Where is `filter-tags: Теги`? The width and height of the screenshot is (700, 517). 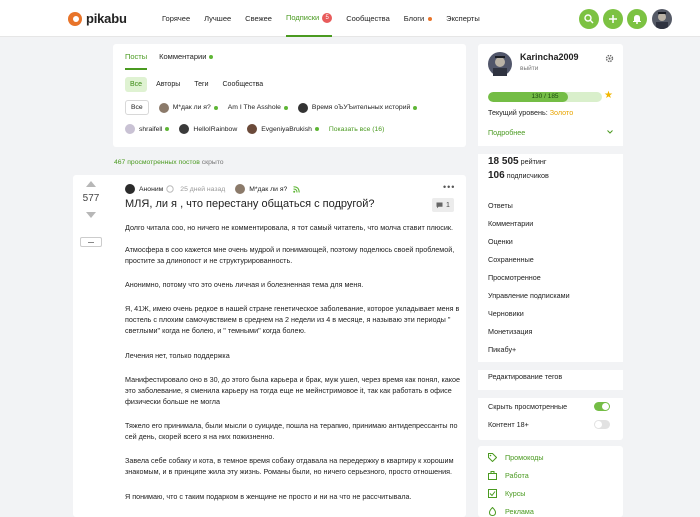 filter-tags: Теги is located at coordinates (201, 84).